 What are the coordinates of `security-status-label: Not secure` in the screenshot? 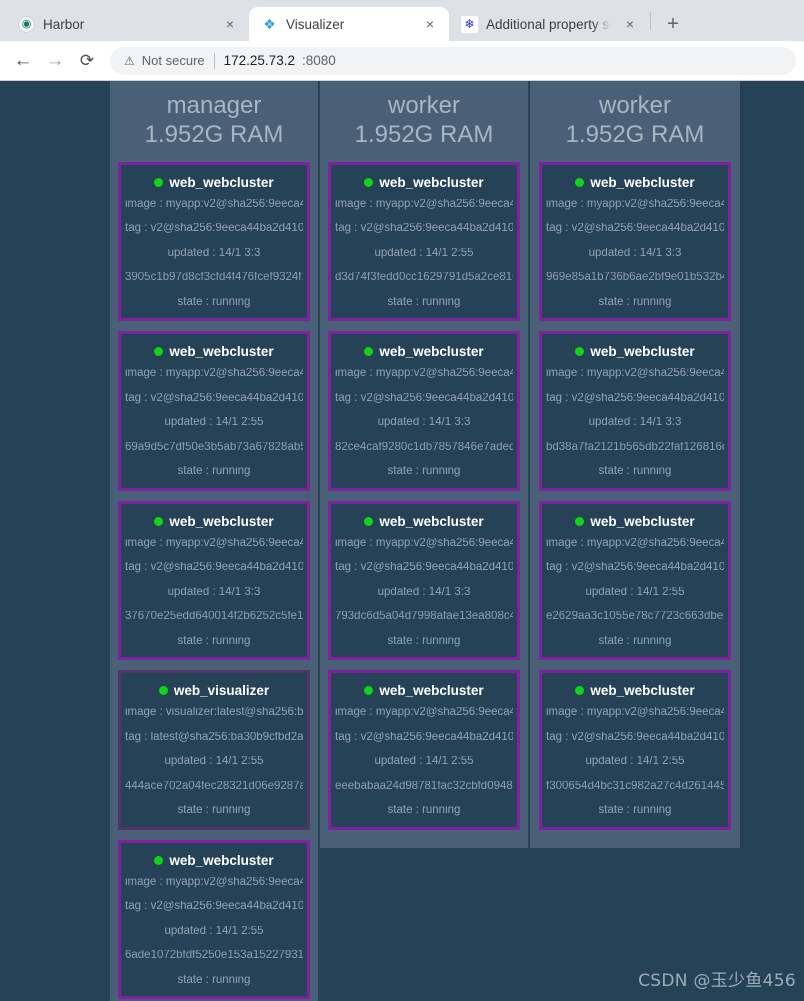 It's located at (173, 60).